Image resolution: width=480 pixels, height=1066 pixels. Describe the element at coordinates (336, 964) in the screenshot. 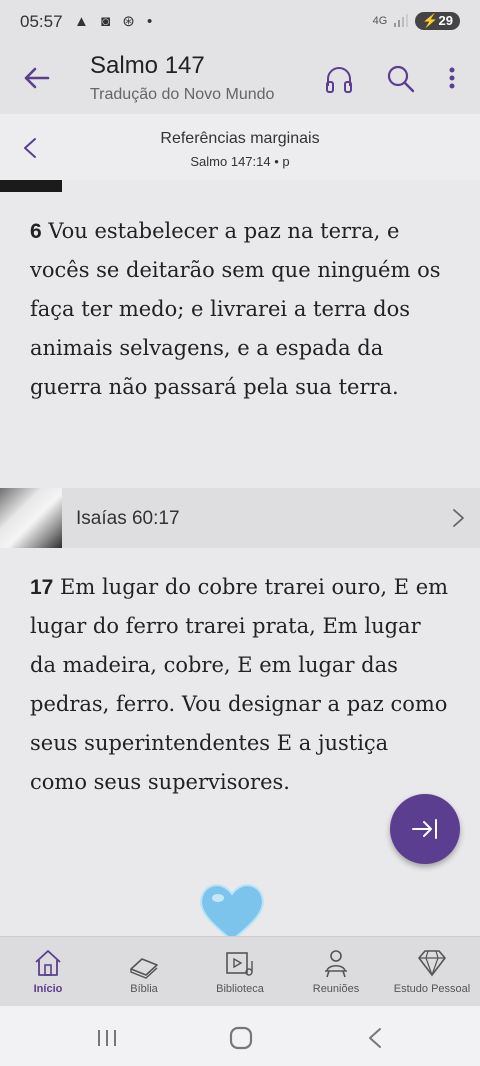

I see `meetings-icon` at that location.